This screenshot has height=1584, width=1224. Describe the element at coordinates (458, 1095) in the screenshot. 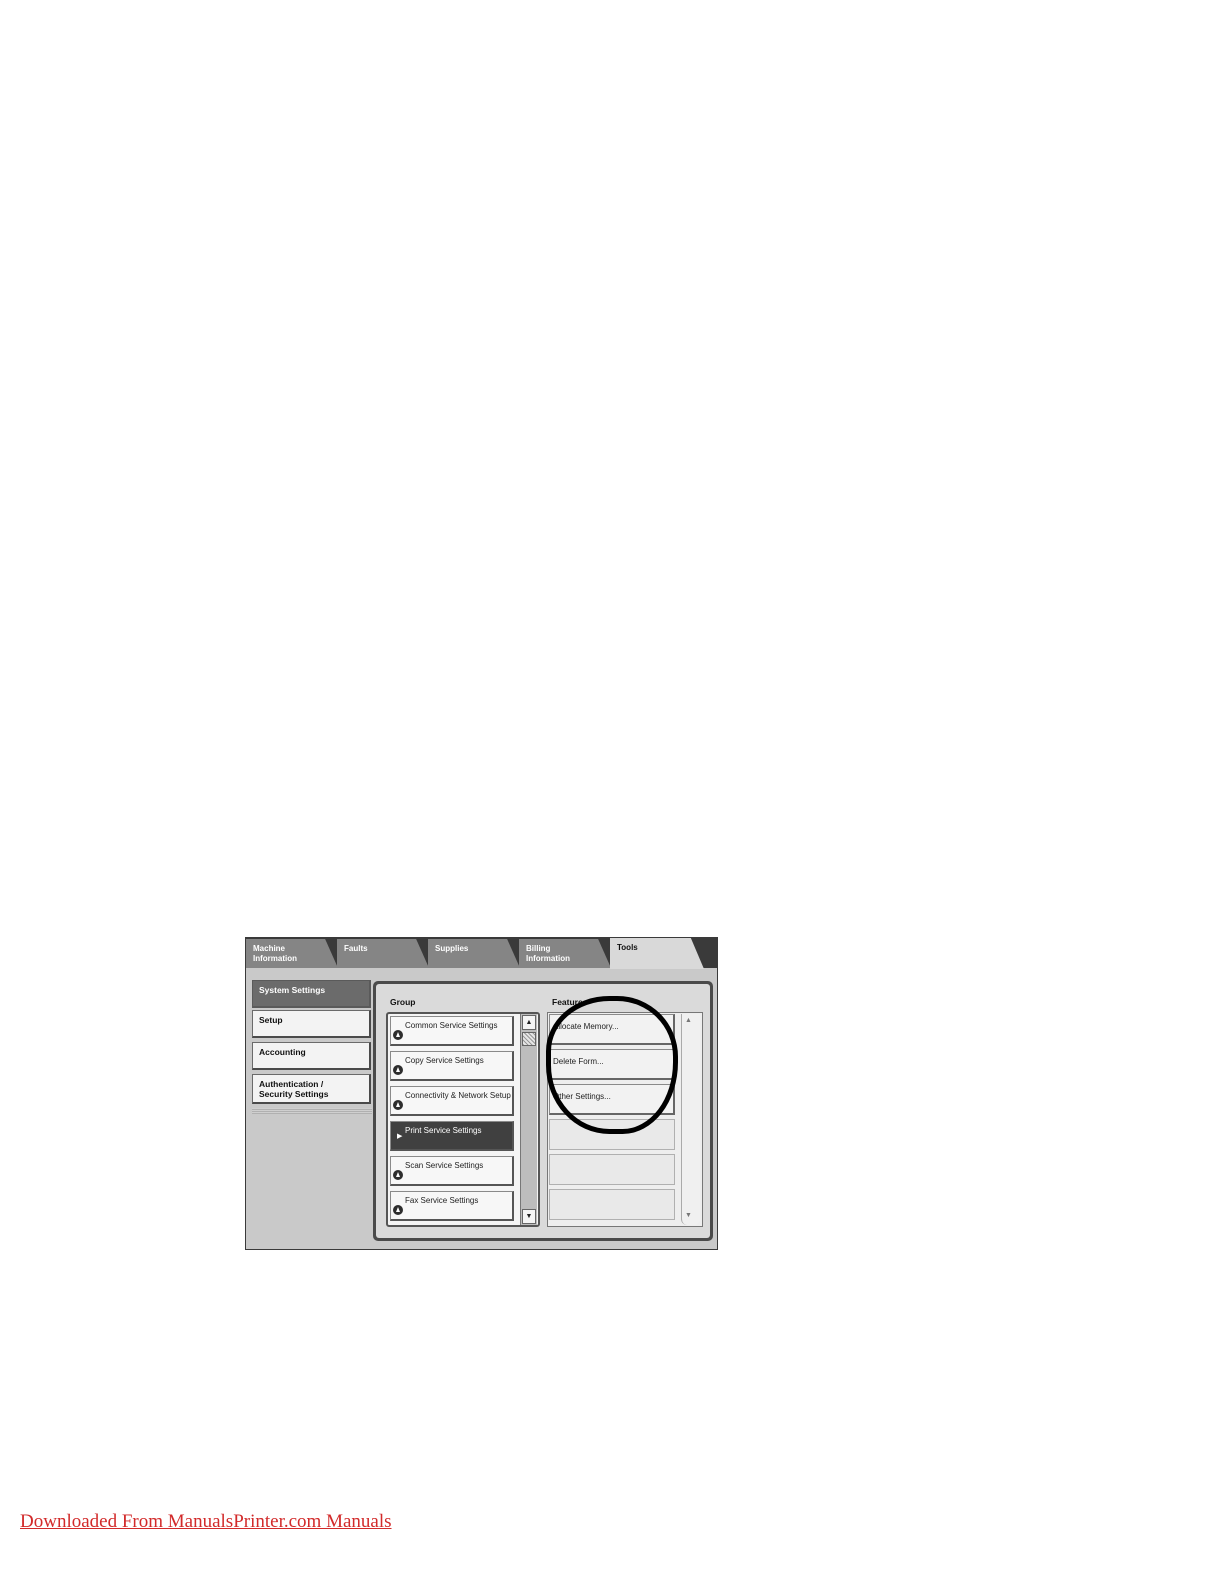

I see `group-item-label: Connectivity & Network Setup` at that location.